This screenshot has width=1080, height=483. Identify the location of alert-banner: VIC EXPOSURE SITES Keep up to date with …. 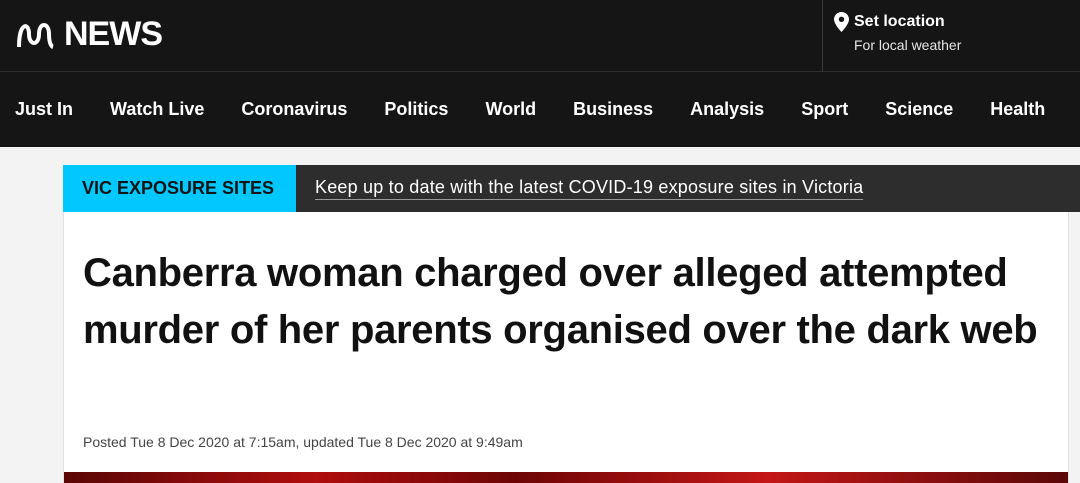
(571, 188).